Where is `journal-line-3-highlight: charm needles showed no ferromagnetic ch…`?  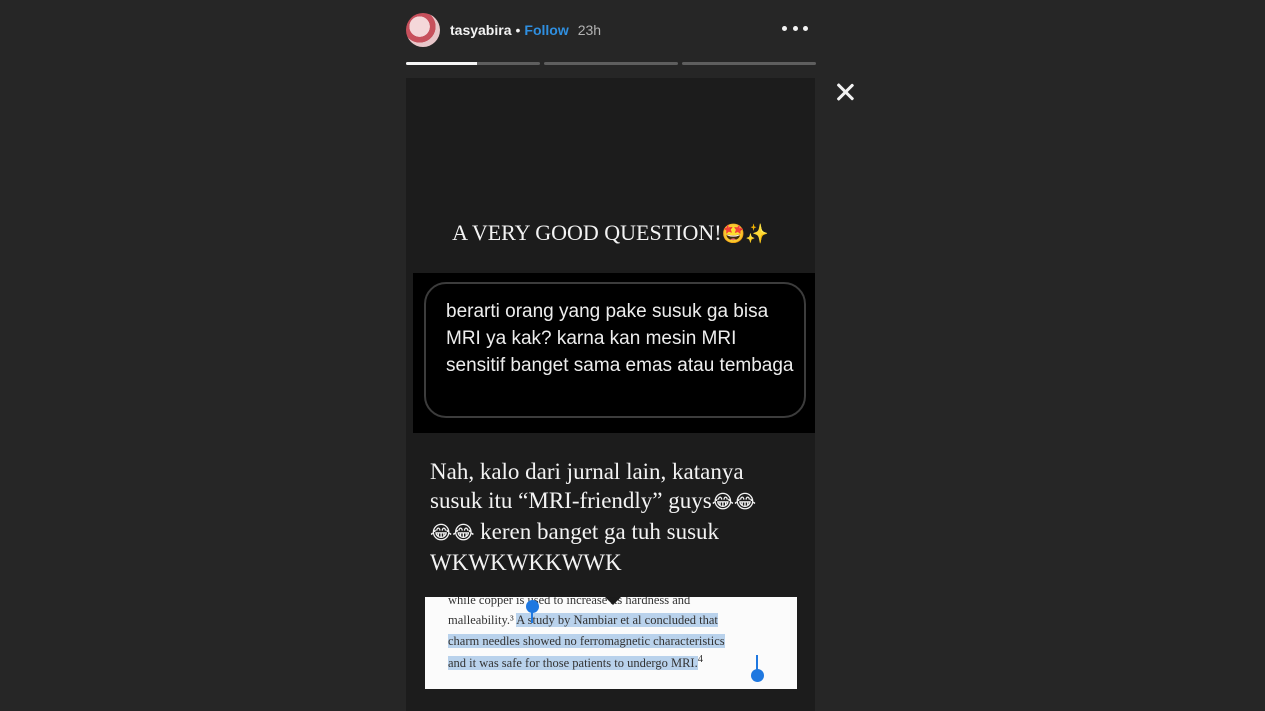 journal-line-3-highlight: charm needles showed no ferromagnetic ch… is located at coordinates (586, 641).